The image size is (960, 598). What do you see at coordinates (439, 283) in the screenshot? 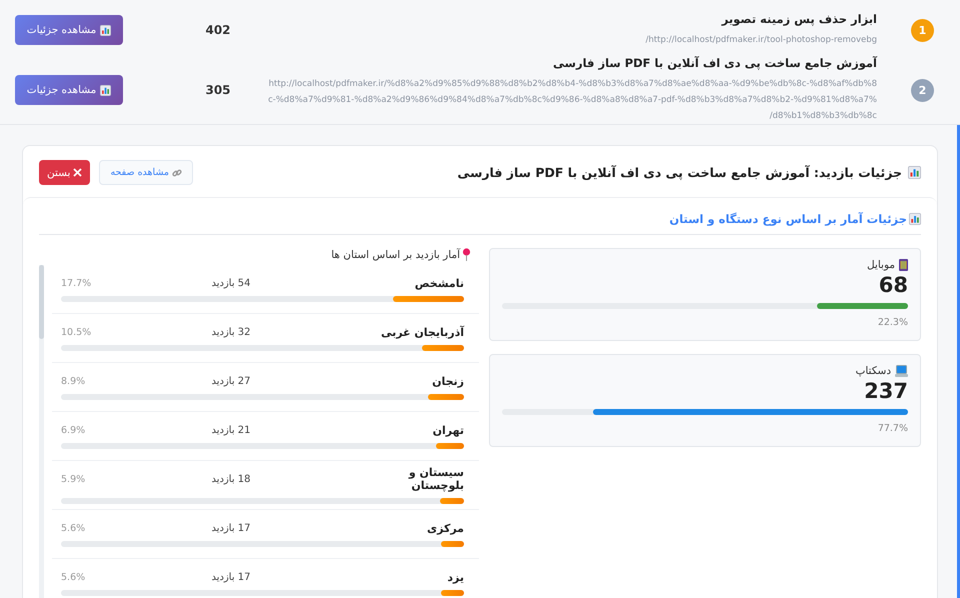
I see `province-name: نامشخص` at bounding box center [439, 283].